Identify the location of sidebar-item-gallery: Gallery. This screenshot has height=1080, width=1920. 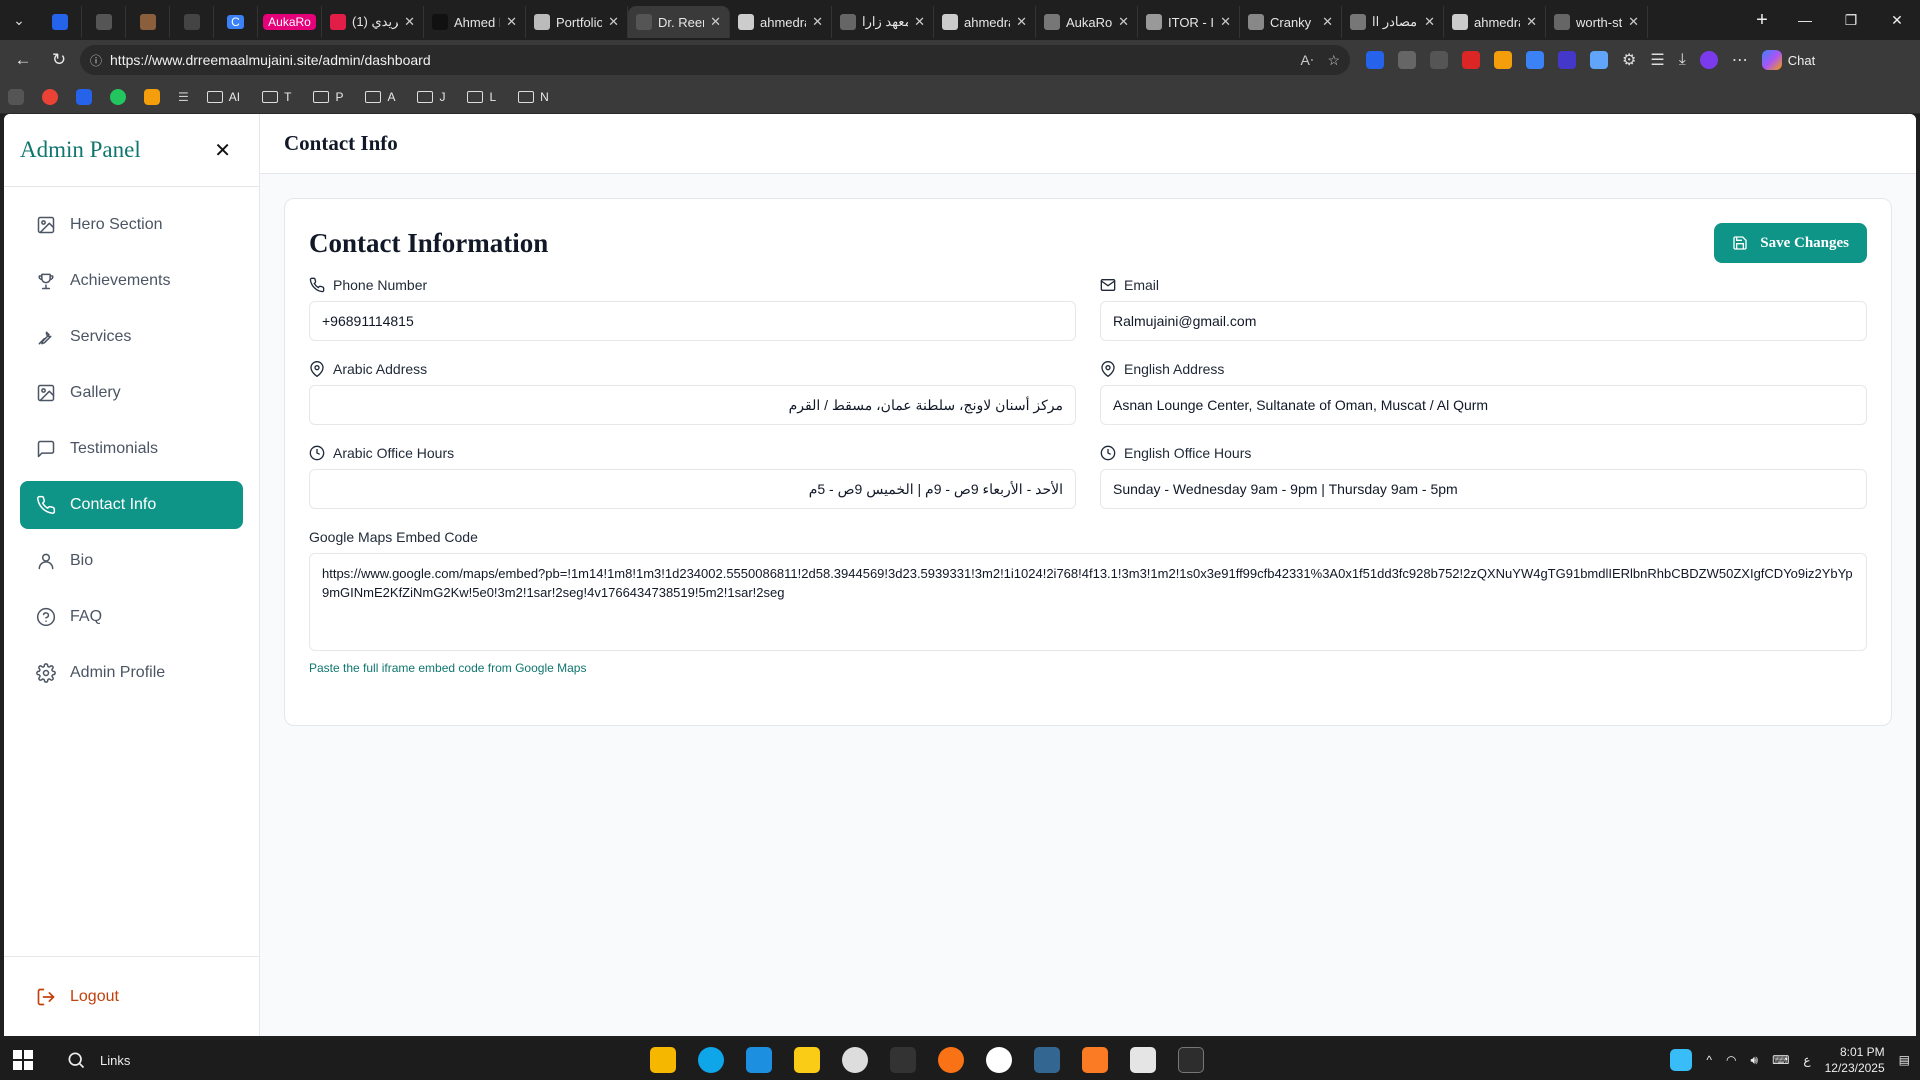
(131, 393).